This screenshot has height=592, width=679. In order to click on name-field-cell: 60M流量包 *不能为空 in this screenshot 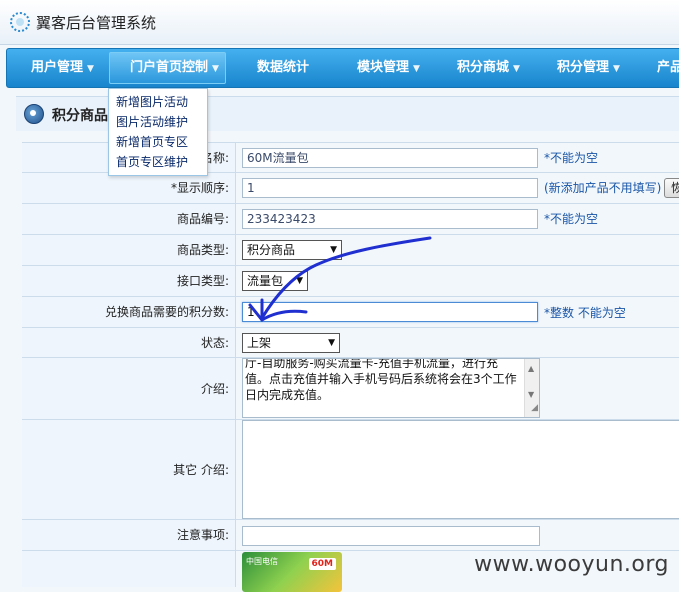, I will do `click(458, 157)`.